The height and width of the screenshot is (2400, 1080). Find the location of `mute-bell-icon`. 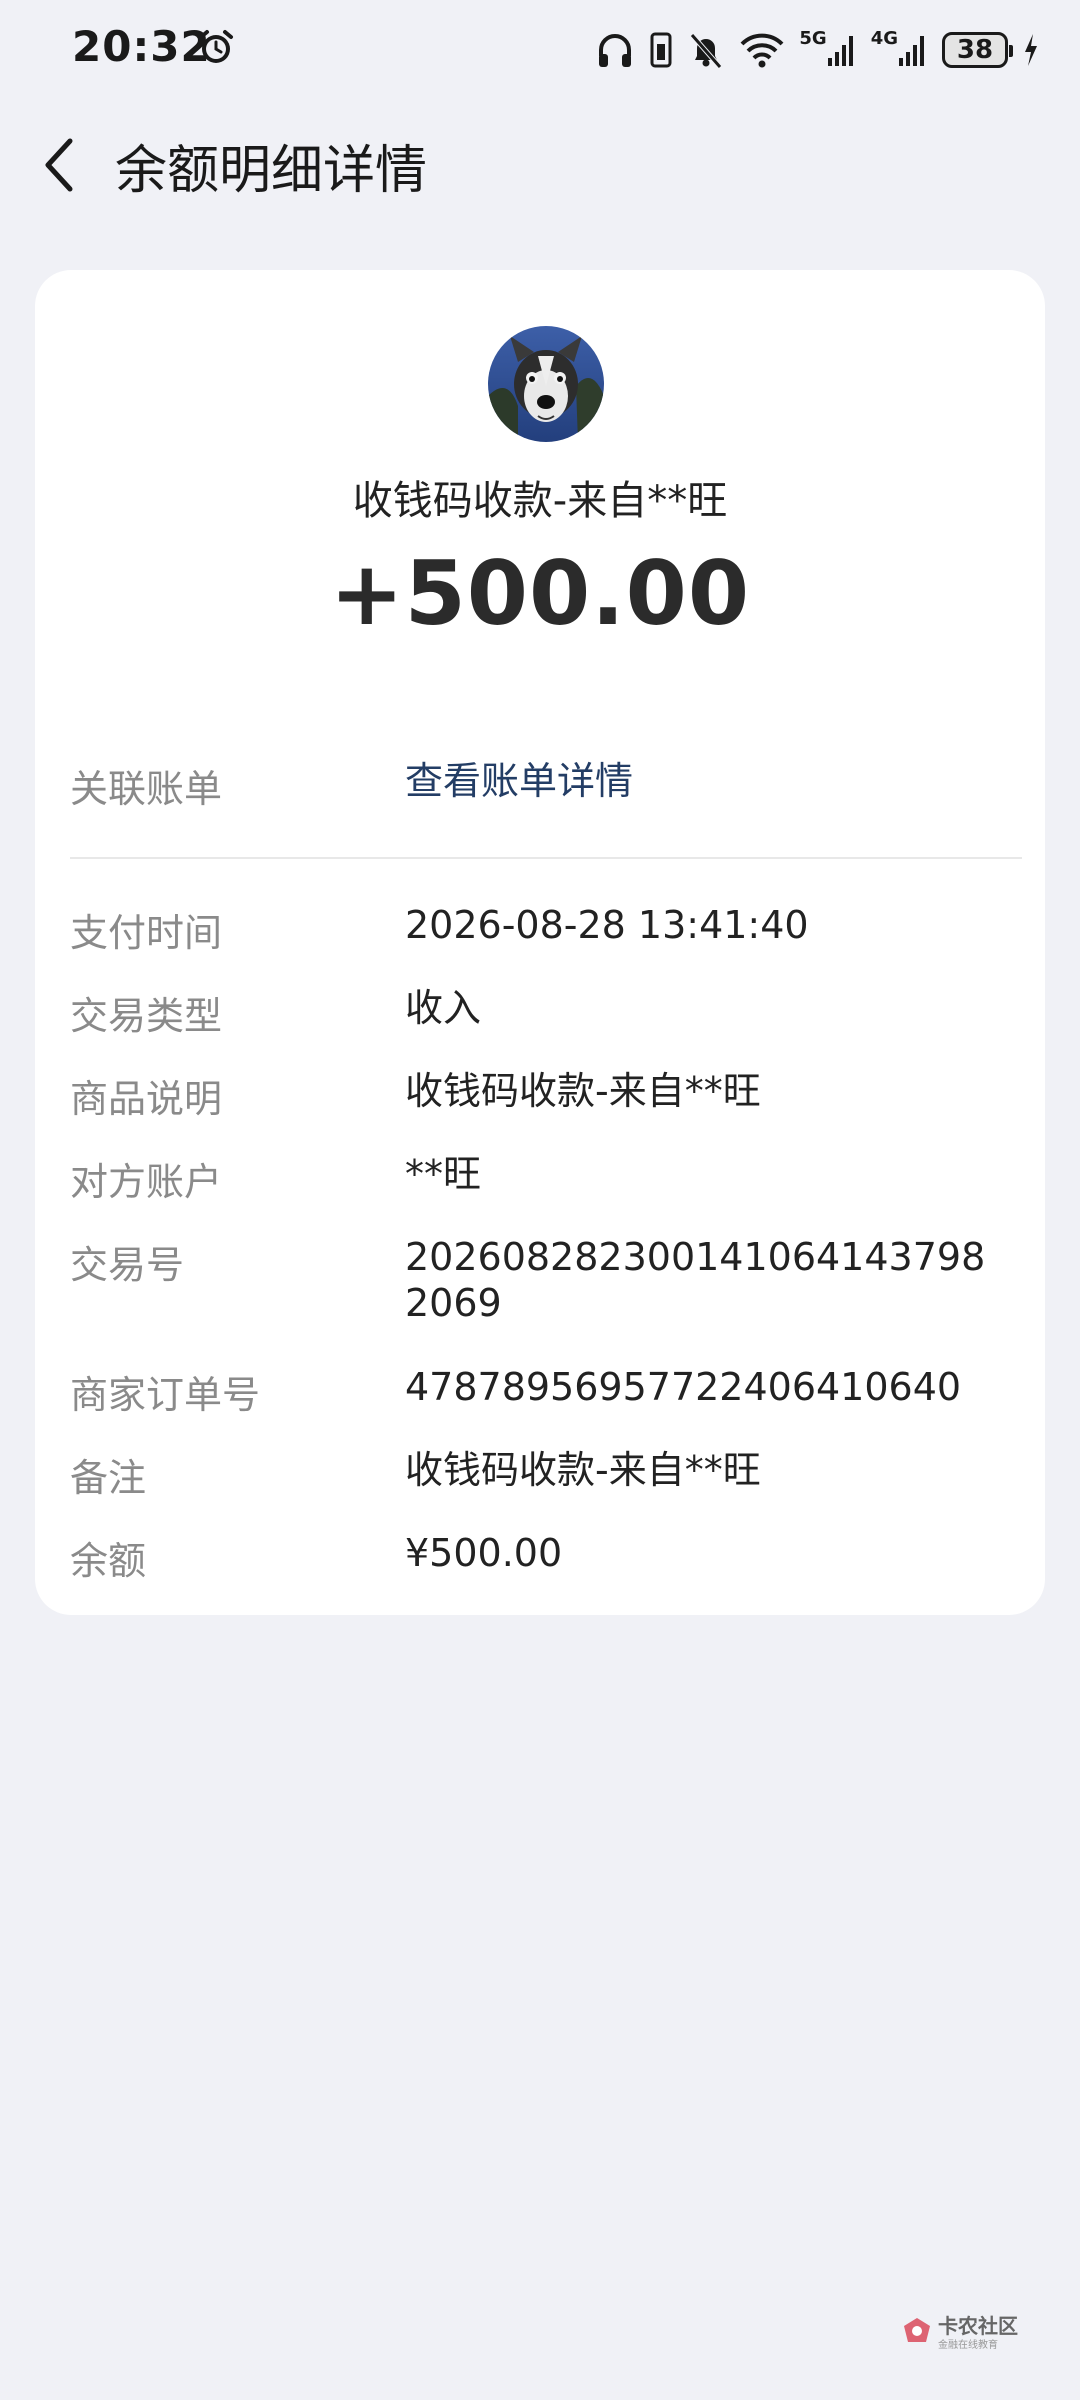

mute-bell-icon is located at coordinates (706, 50).